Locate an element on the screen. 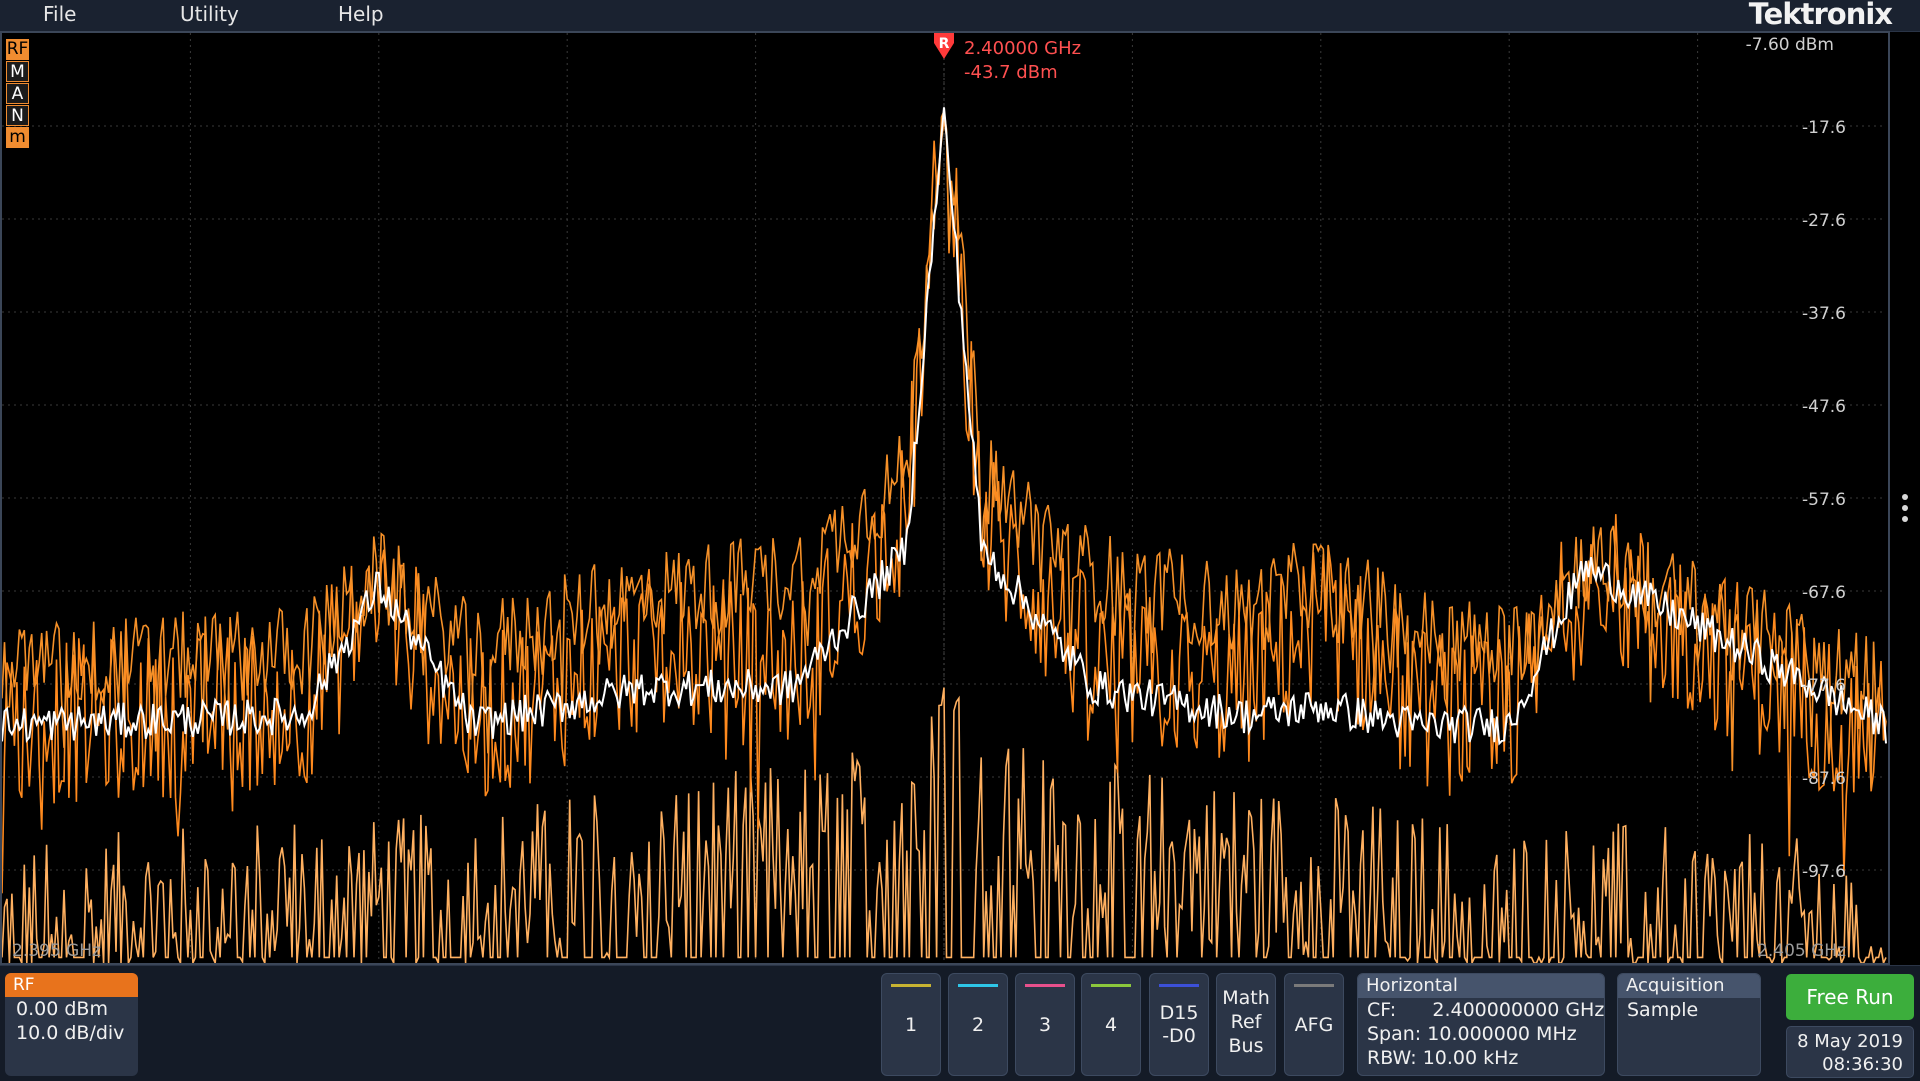 This screenshot has height=1081, width=1920. brand-logo: Tektronix is located at coordinates (1820, 15).